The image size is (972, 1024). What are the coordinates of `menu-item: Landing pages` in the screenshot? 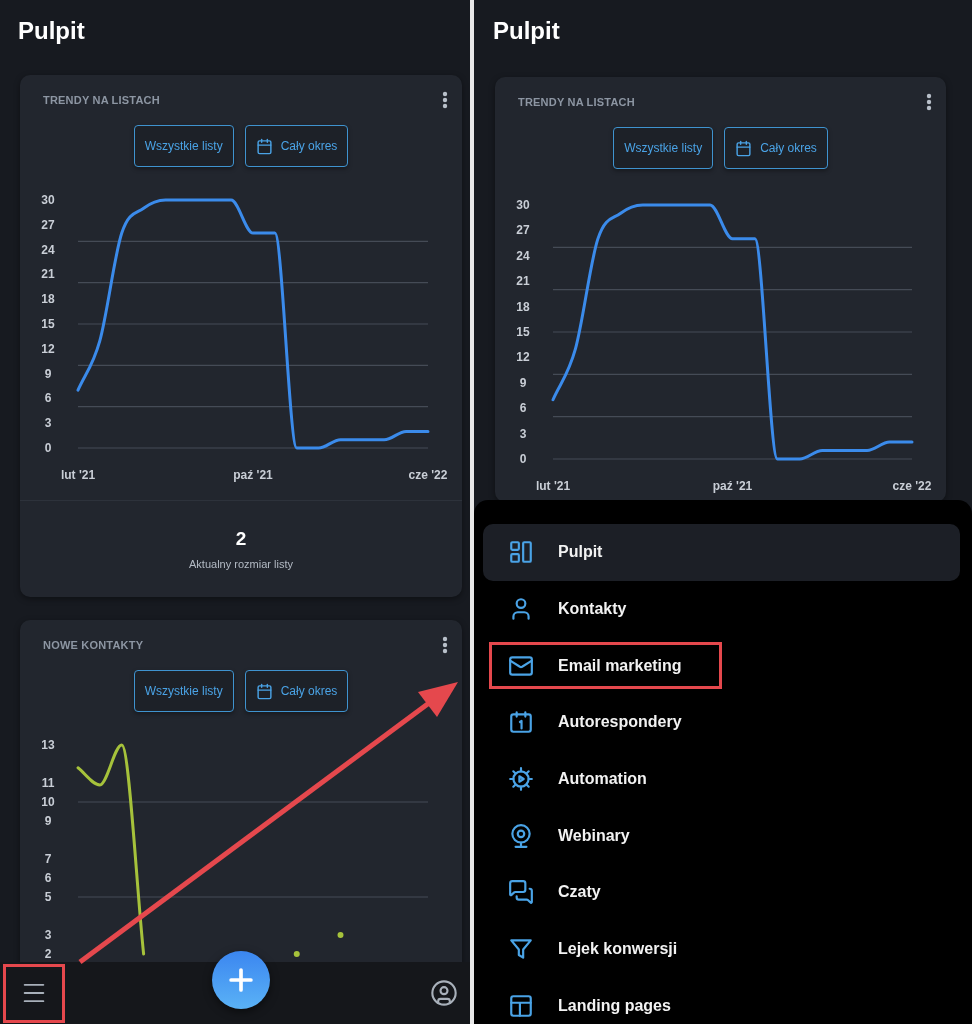 It's located at (721, 1000).